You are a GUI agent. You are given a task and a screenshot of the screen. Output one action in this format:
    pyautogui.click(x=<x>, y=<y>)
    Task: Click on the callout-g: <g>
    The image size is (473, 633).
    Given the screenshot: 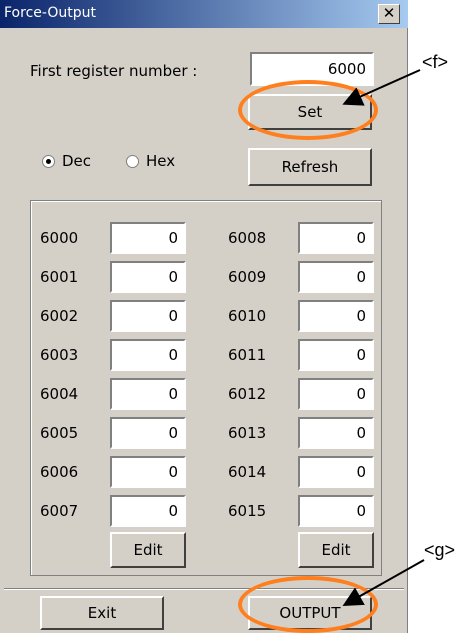 What is the action you would take?
    pyautogui.click(x=440, y=550)
    